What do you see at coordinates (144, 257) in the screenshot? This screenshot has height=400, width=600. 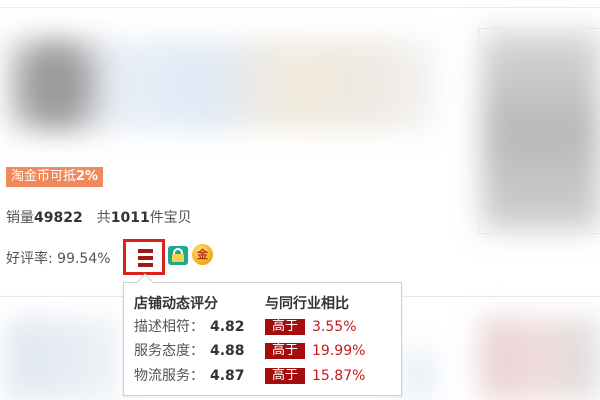 I see `dsr-menu-button` at bounding box center [144, 257].